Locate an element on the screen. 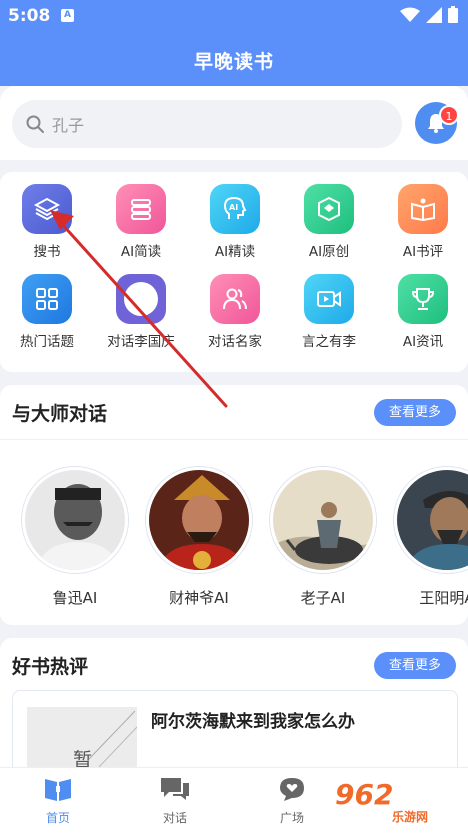  grid-item-label: AI书评 is located at coordinates (423, 252).